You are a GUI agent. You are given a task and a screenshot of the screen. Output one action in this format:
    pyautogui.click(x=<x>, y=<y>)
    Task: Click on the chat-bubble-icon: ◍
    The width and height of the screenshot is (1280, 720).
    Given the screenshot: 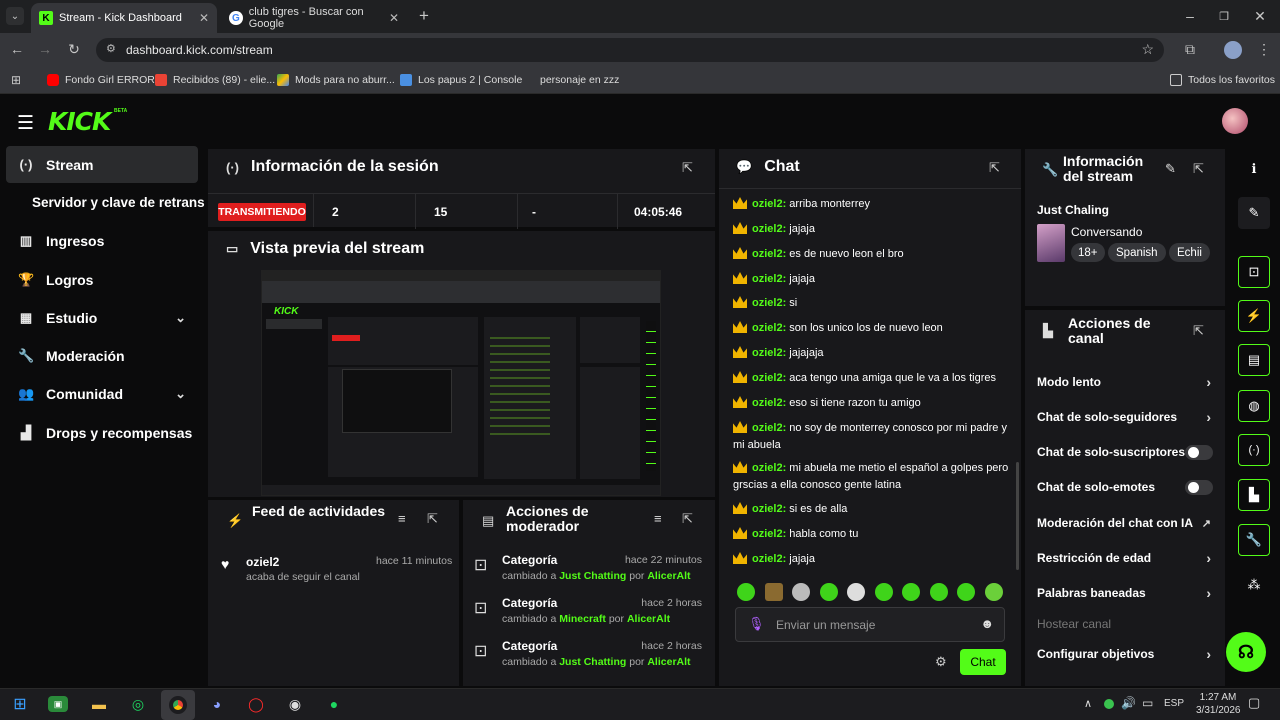 What is the action you would take?
    pyautogui.click(x=1254, y=406)
    